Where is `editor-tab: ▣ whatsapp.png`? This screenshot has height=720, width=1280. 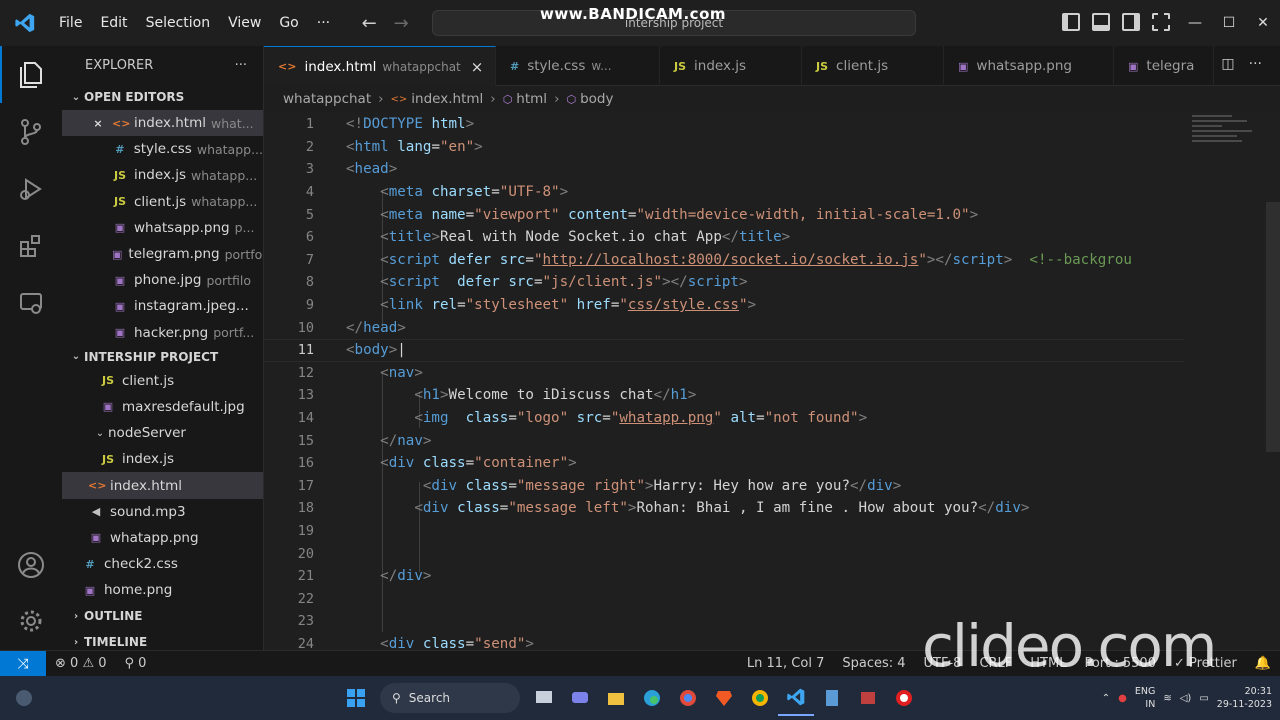
editor-tab: ▣ whatsapp.png is located at coordinates (1029, 66).